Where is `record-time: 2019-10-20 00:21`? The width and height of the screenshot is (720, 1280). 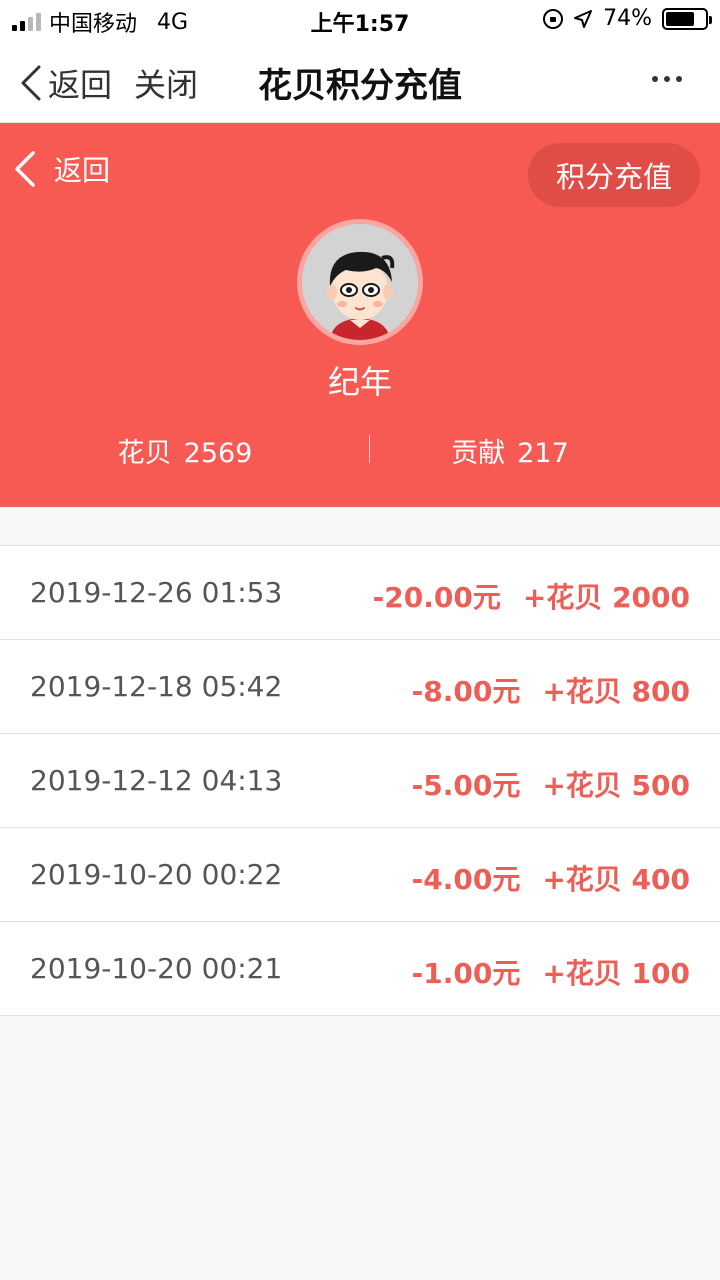 record-time: 2019-10-20 00:21 is located at coordinates (156, 968).